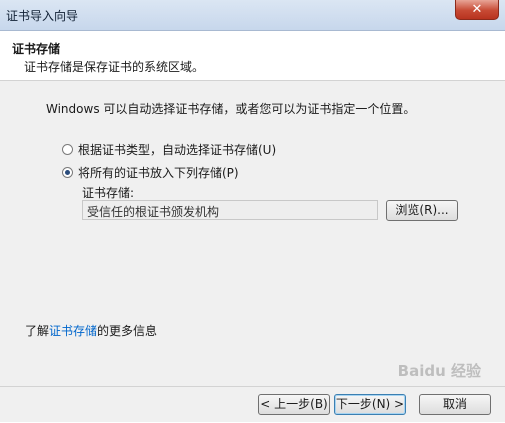  Describe the element at coordinates (439, 371) in the screenshot. I see `watermark: Baidu 经验` at that location.